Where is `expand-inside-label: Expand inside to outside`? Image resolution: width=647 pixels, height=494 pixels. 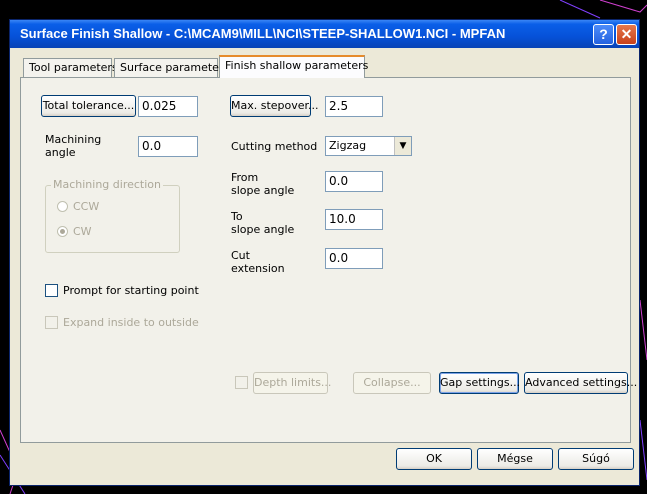
expand-inside-label: Expand inside to outside is located at coordinates (131, 322).